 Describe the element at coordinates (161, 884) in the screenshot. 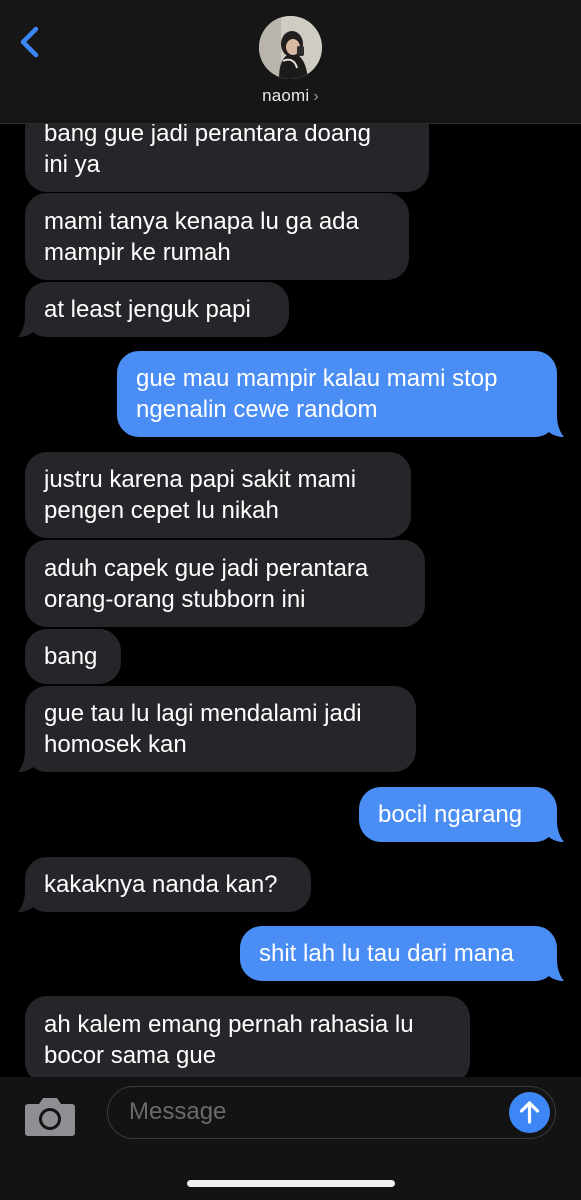

I see `message-line: kakaknya nanda kan?` at that location.